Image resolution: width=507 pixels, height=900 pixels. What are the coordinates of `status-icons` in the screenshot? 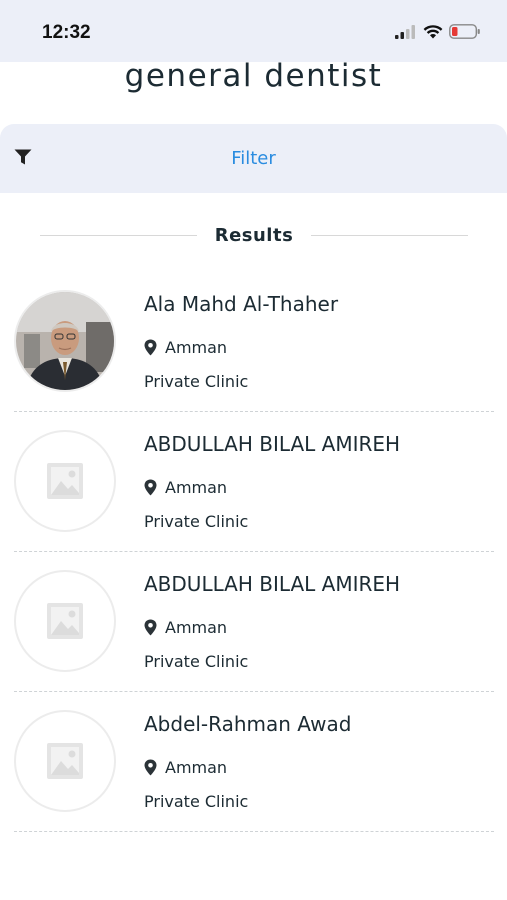 It's located at (438, 31).